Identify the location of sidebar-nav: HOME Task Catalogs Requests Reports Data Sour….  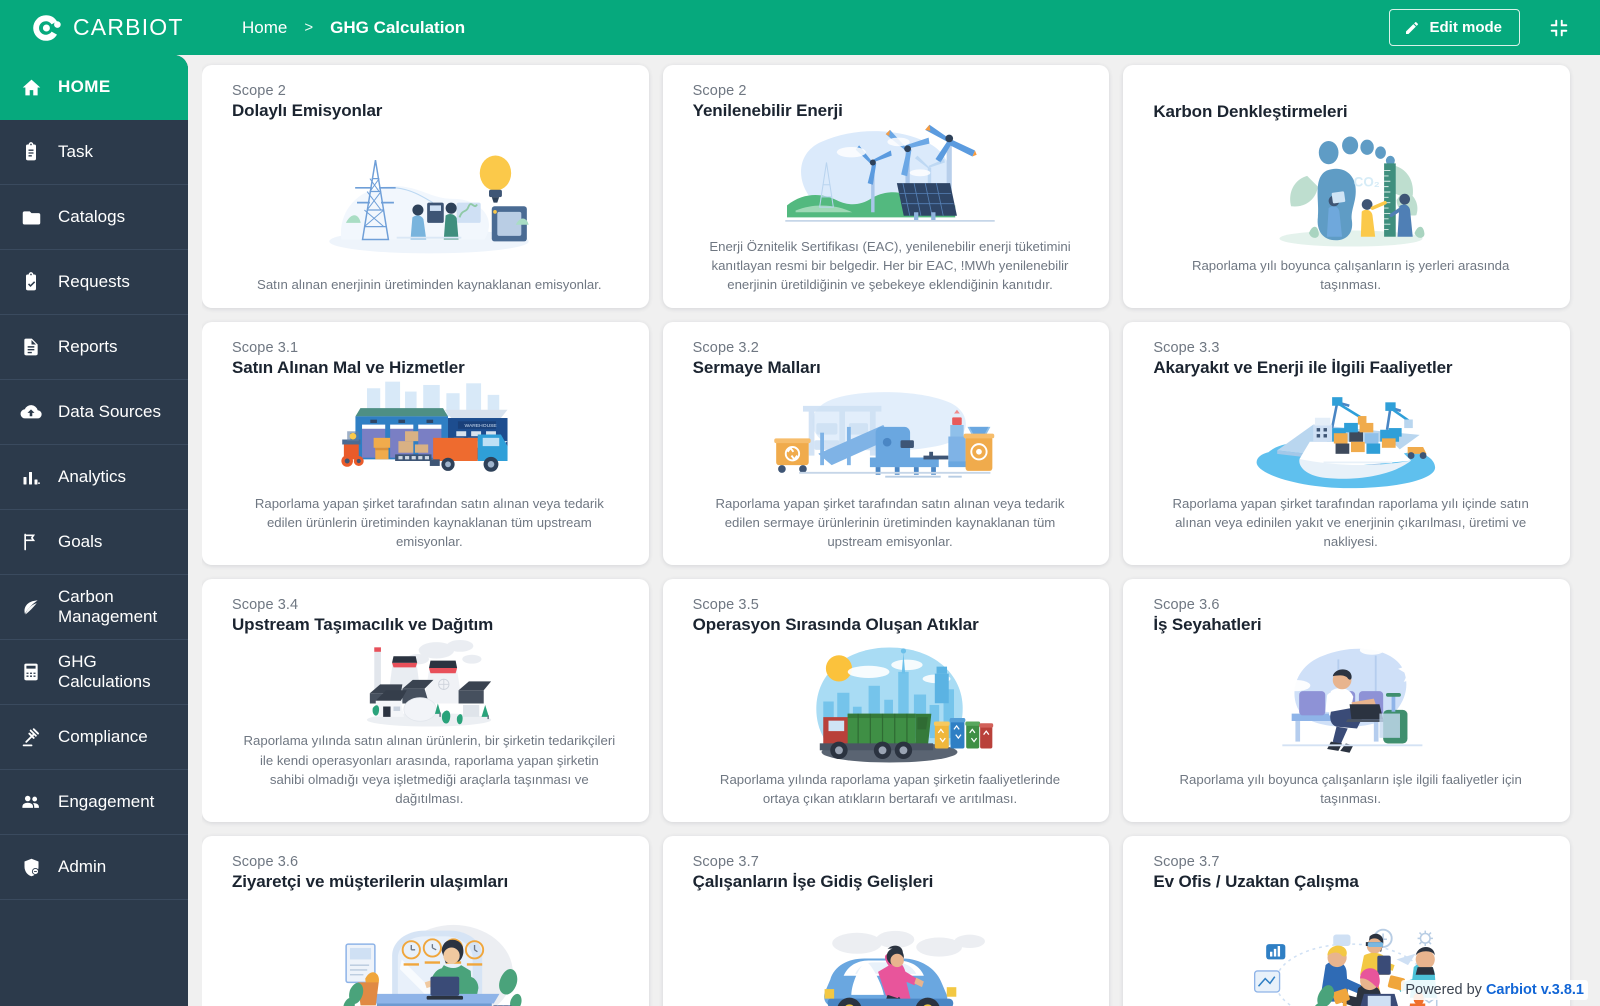
(94, 530).